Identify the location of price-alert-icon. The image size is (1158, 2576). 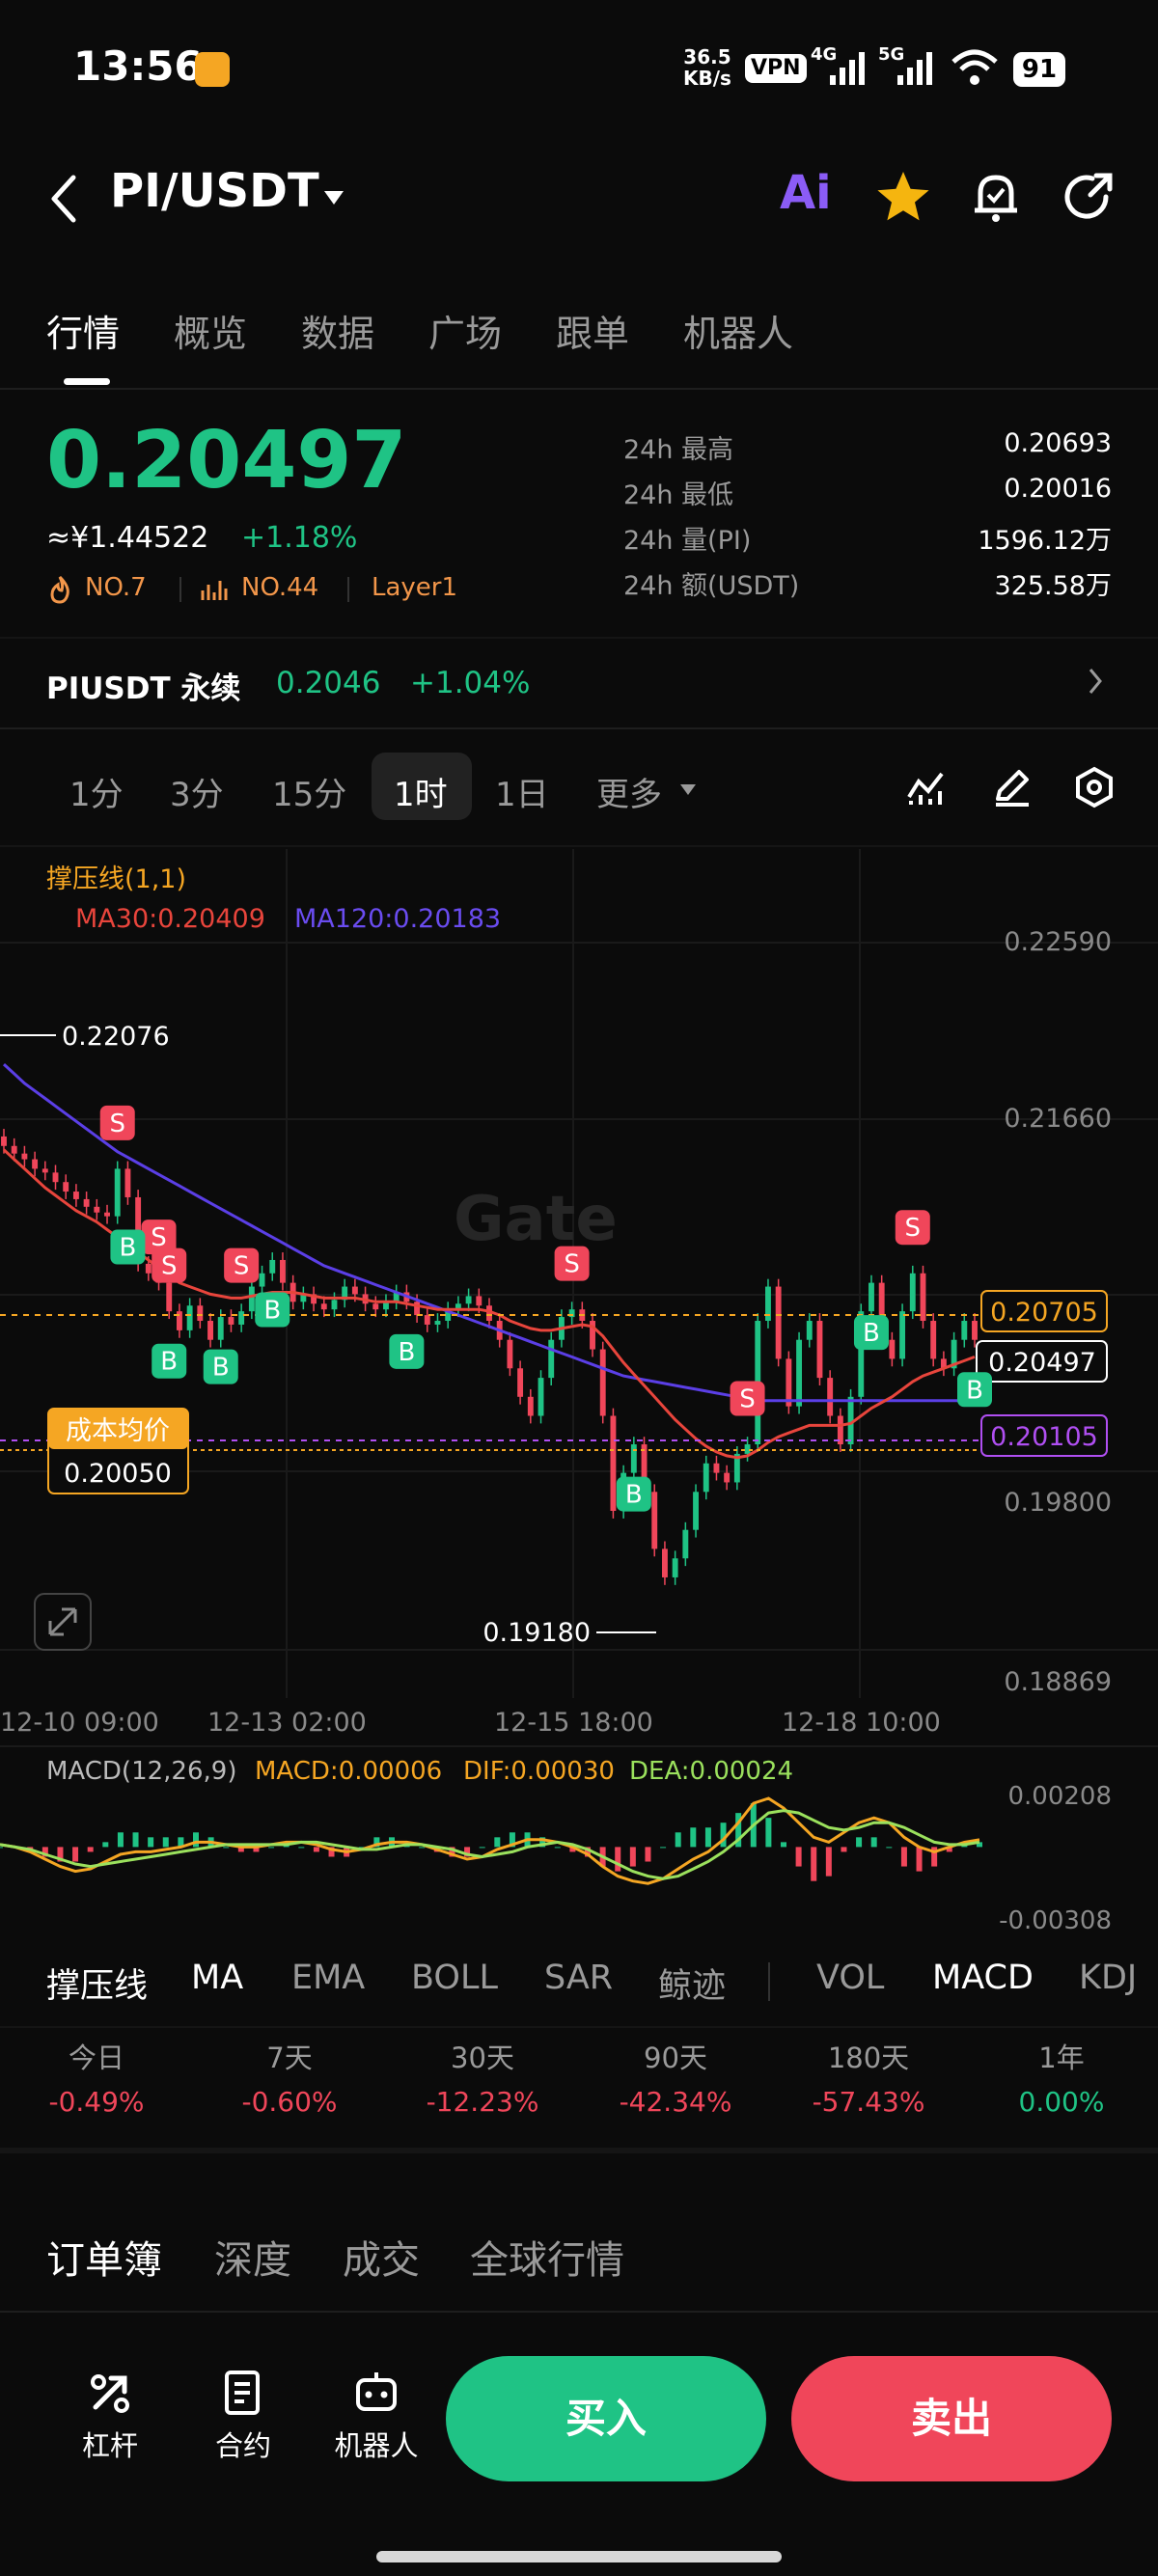
(996, 197).